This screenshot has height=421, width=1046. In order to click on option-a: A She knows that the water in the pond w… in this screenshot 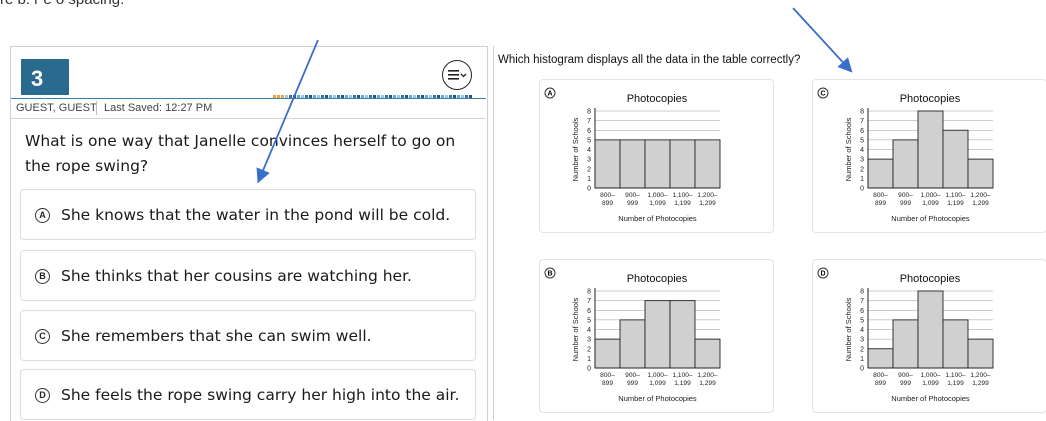, I will do `click(248, 214)`.